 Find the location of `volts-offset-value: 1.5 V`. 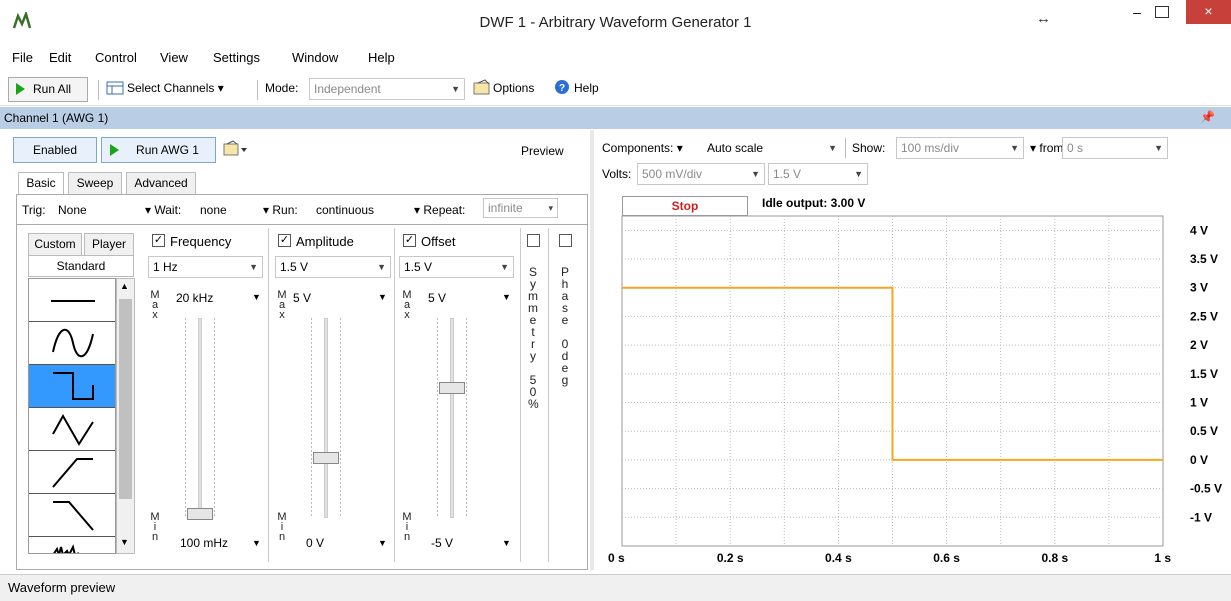

volts-offset-value: 1.5 V is located at coordinates (787, 174).